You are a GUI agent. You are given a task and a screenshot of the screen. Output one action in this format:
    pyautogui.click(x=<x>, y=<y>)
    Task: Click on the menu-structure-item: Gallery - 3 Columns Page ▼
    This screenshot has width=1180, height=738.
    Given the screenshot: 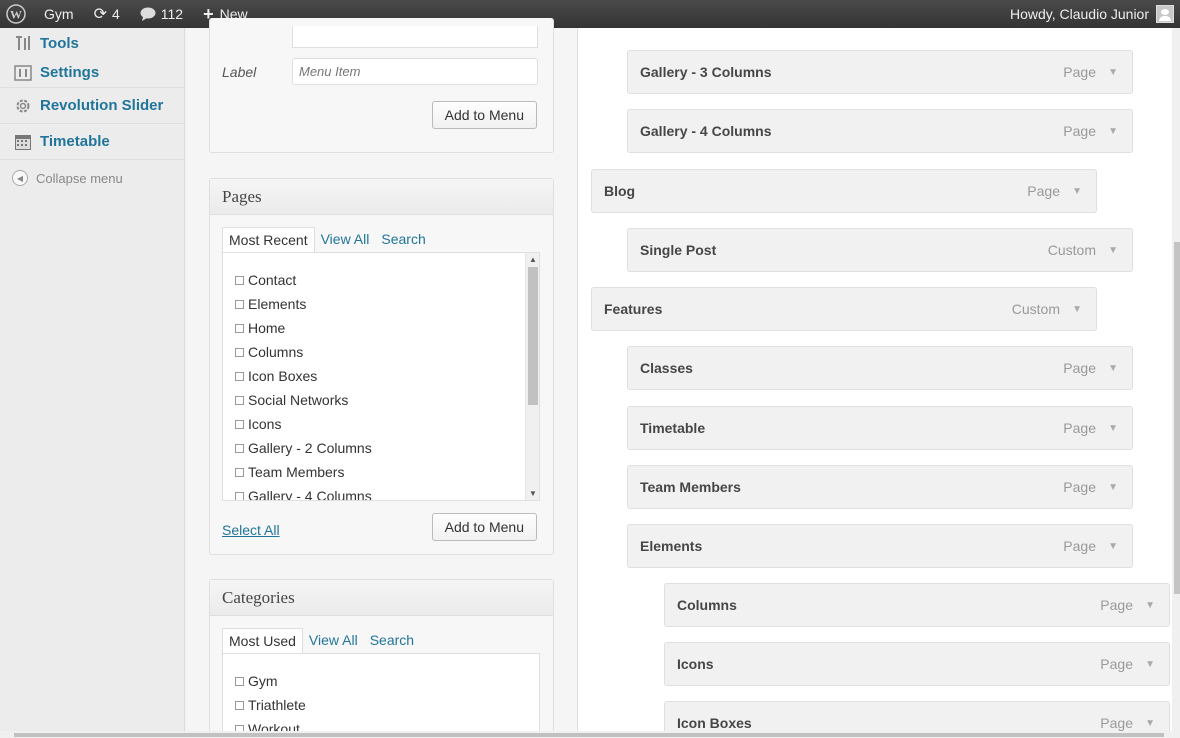 What is the action you would take?
    pyautogui.click(x=880, y=72)
    